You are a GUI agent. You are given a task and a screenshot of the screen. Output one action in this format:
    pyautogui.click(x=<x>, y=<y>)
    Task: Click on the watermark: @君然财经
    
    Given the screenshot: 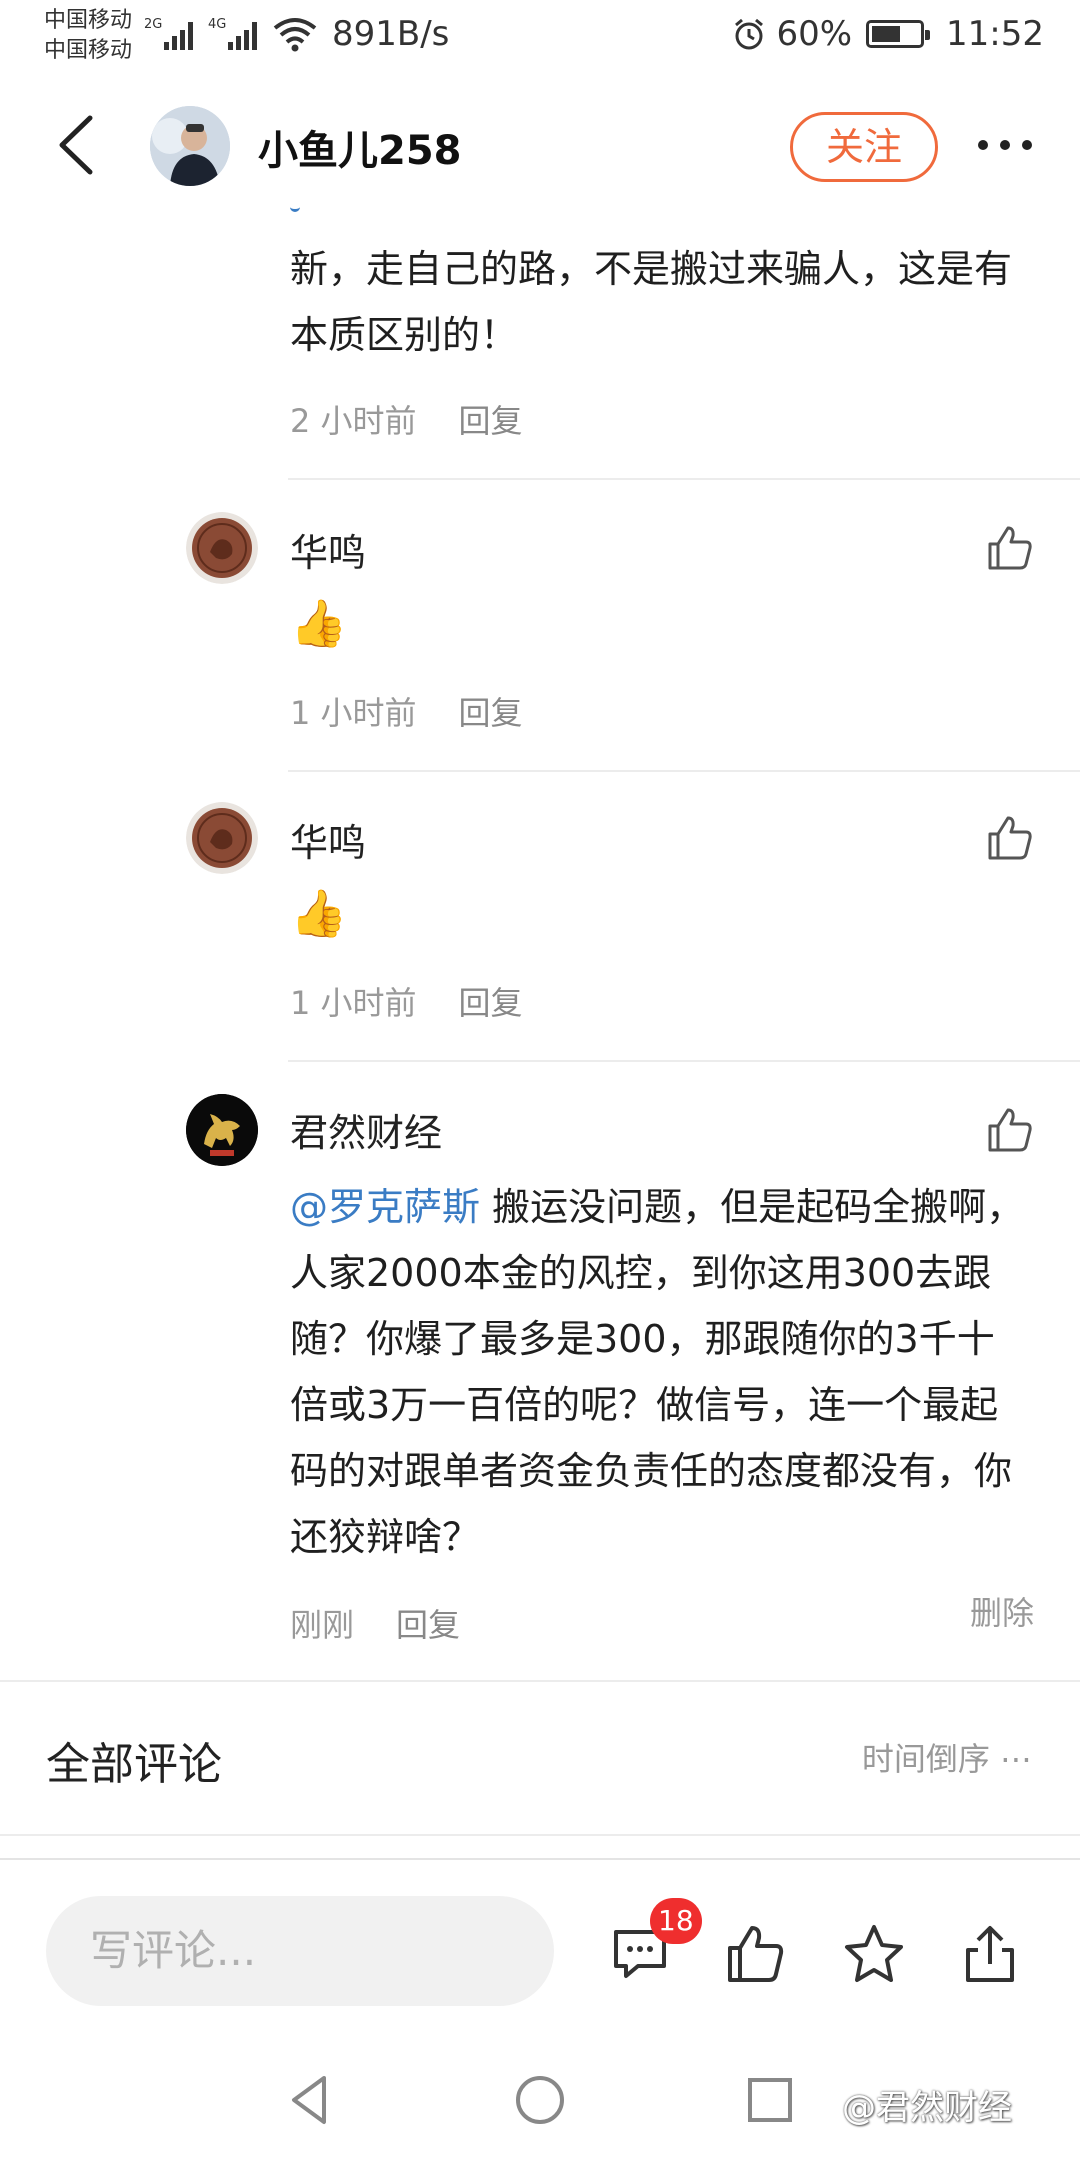 What is the action you would take?
    pyautogui.click(x=927, y=2108)
    